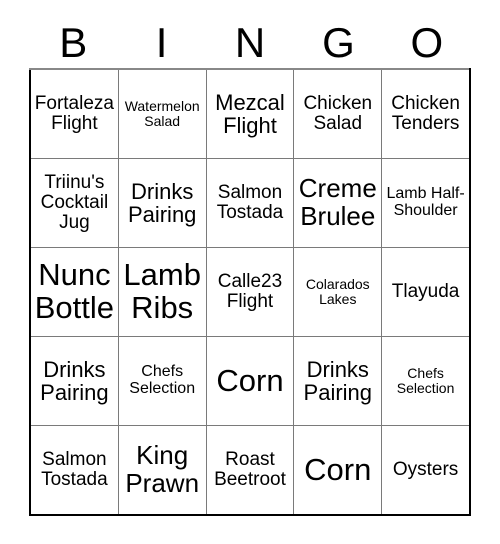 This screenshot has width=500, height=544. I want to click on header-letter-b: B, so click(73, 42).